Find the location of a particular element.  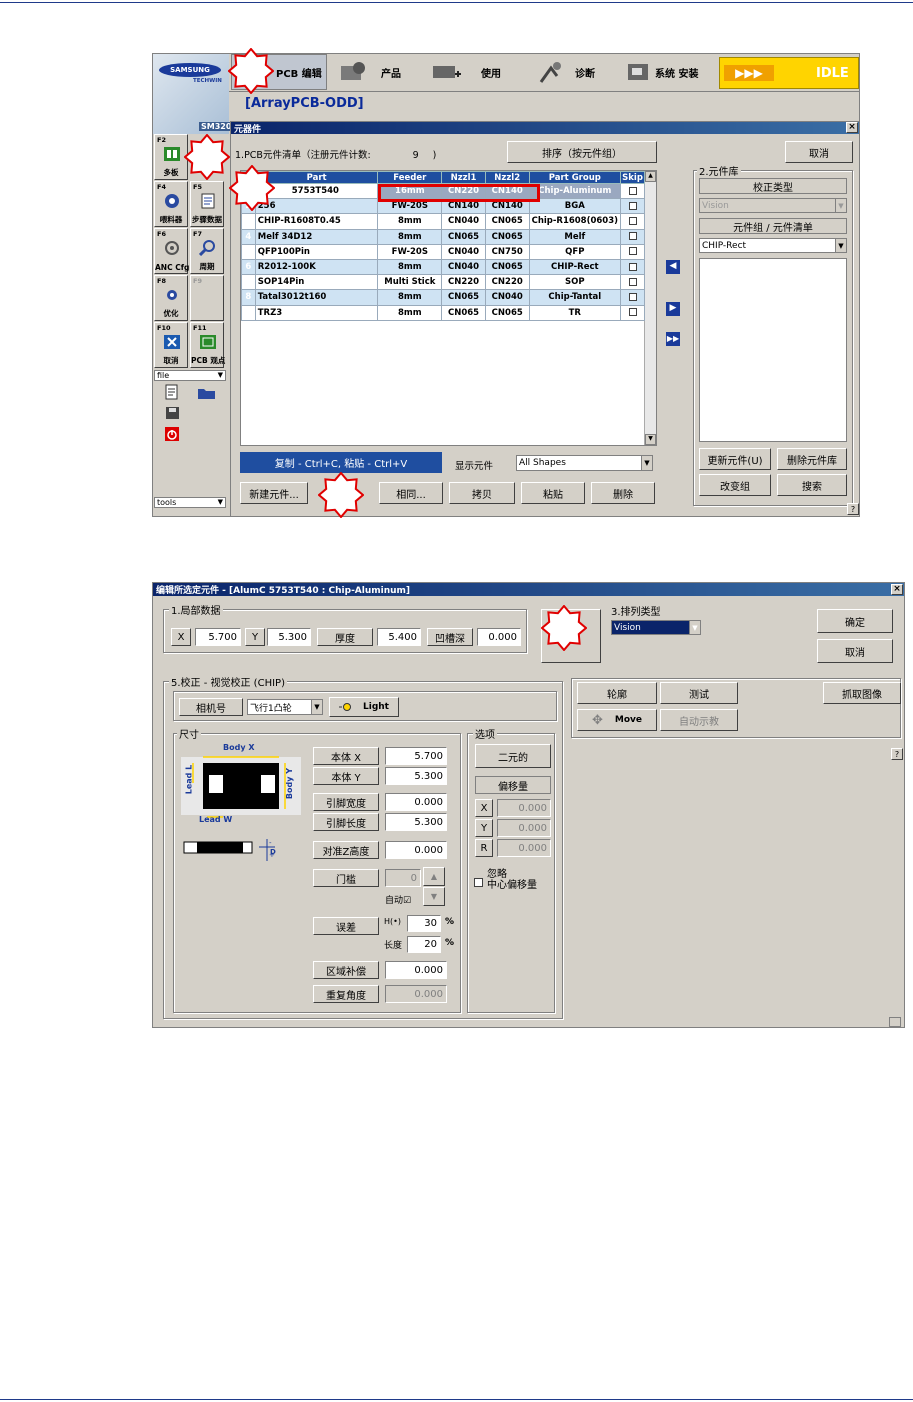

tools-panel-header: tools ▼ is located at coordinates (190, 502).